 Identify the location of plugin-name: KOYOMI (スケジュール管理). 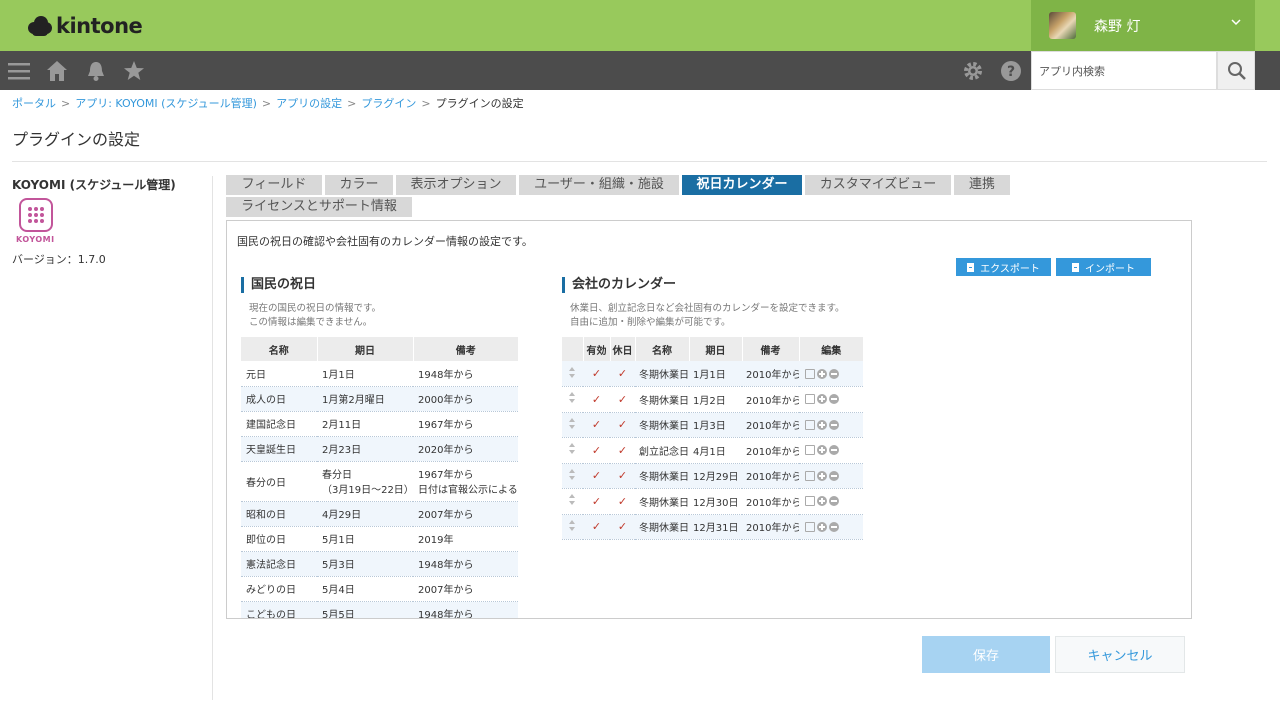
(94, 185).